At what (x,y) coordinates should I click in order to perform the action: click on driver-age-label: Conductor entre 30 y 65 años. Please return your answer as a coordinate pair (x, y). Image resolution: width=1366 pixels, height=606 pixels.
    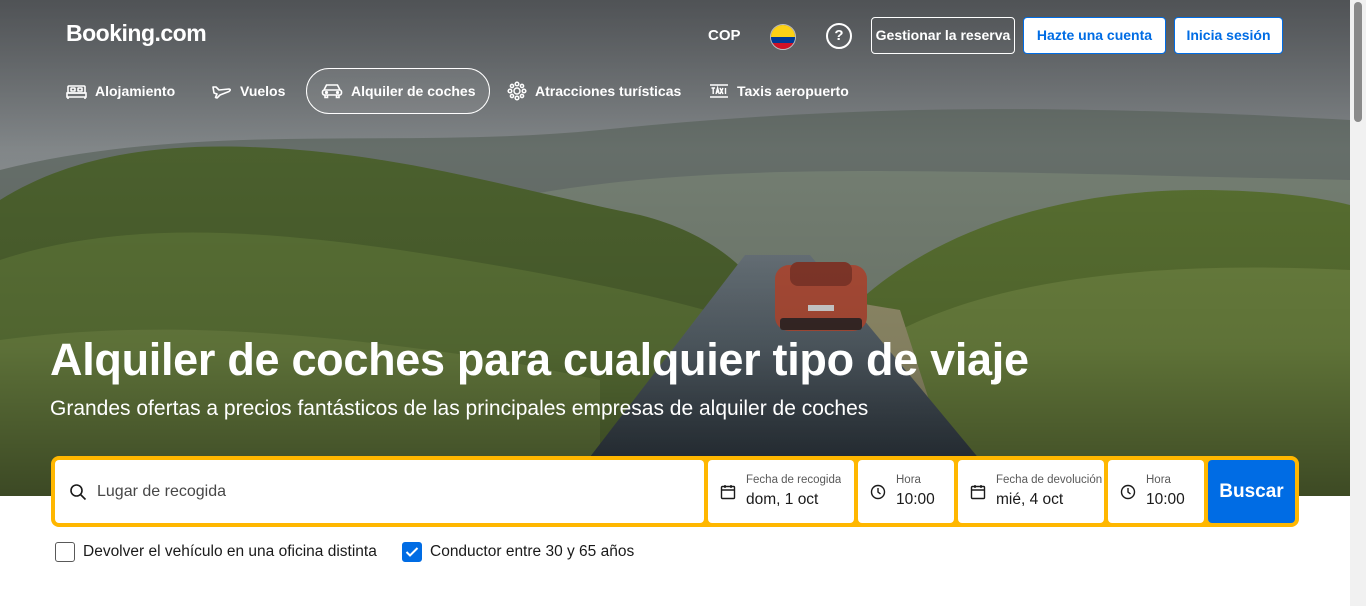
    Looking at the image, I should click on (532, 551).